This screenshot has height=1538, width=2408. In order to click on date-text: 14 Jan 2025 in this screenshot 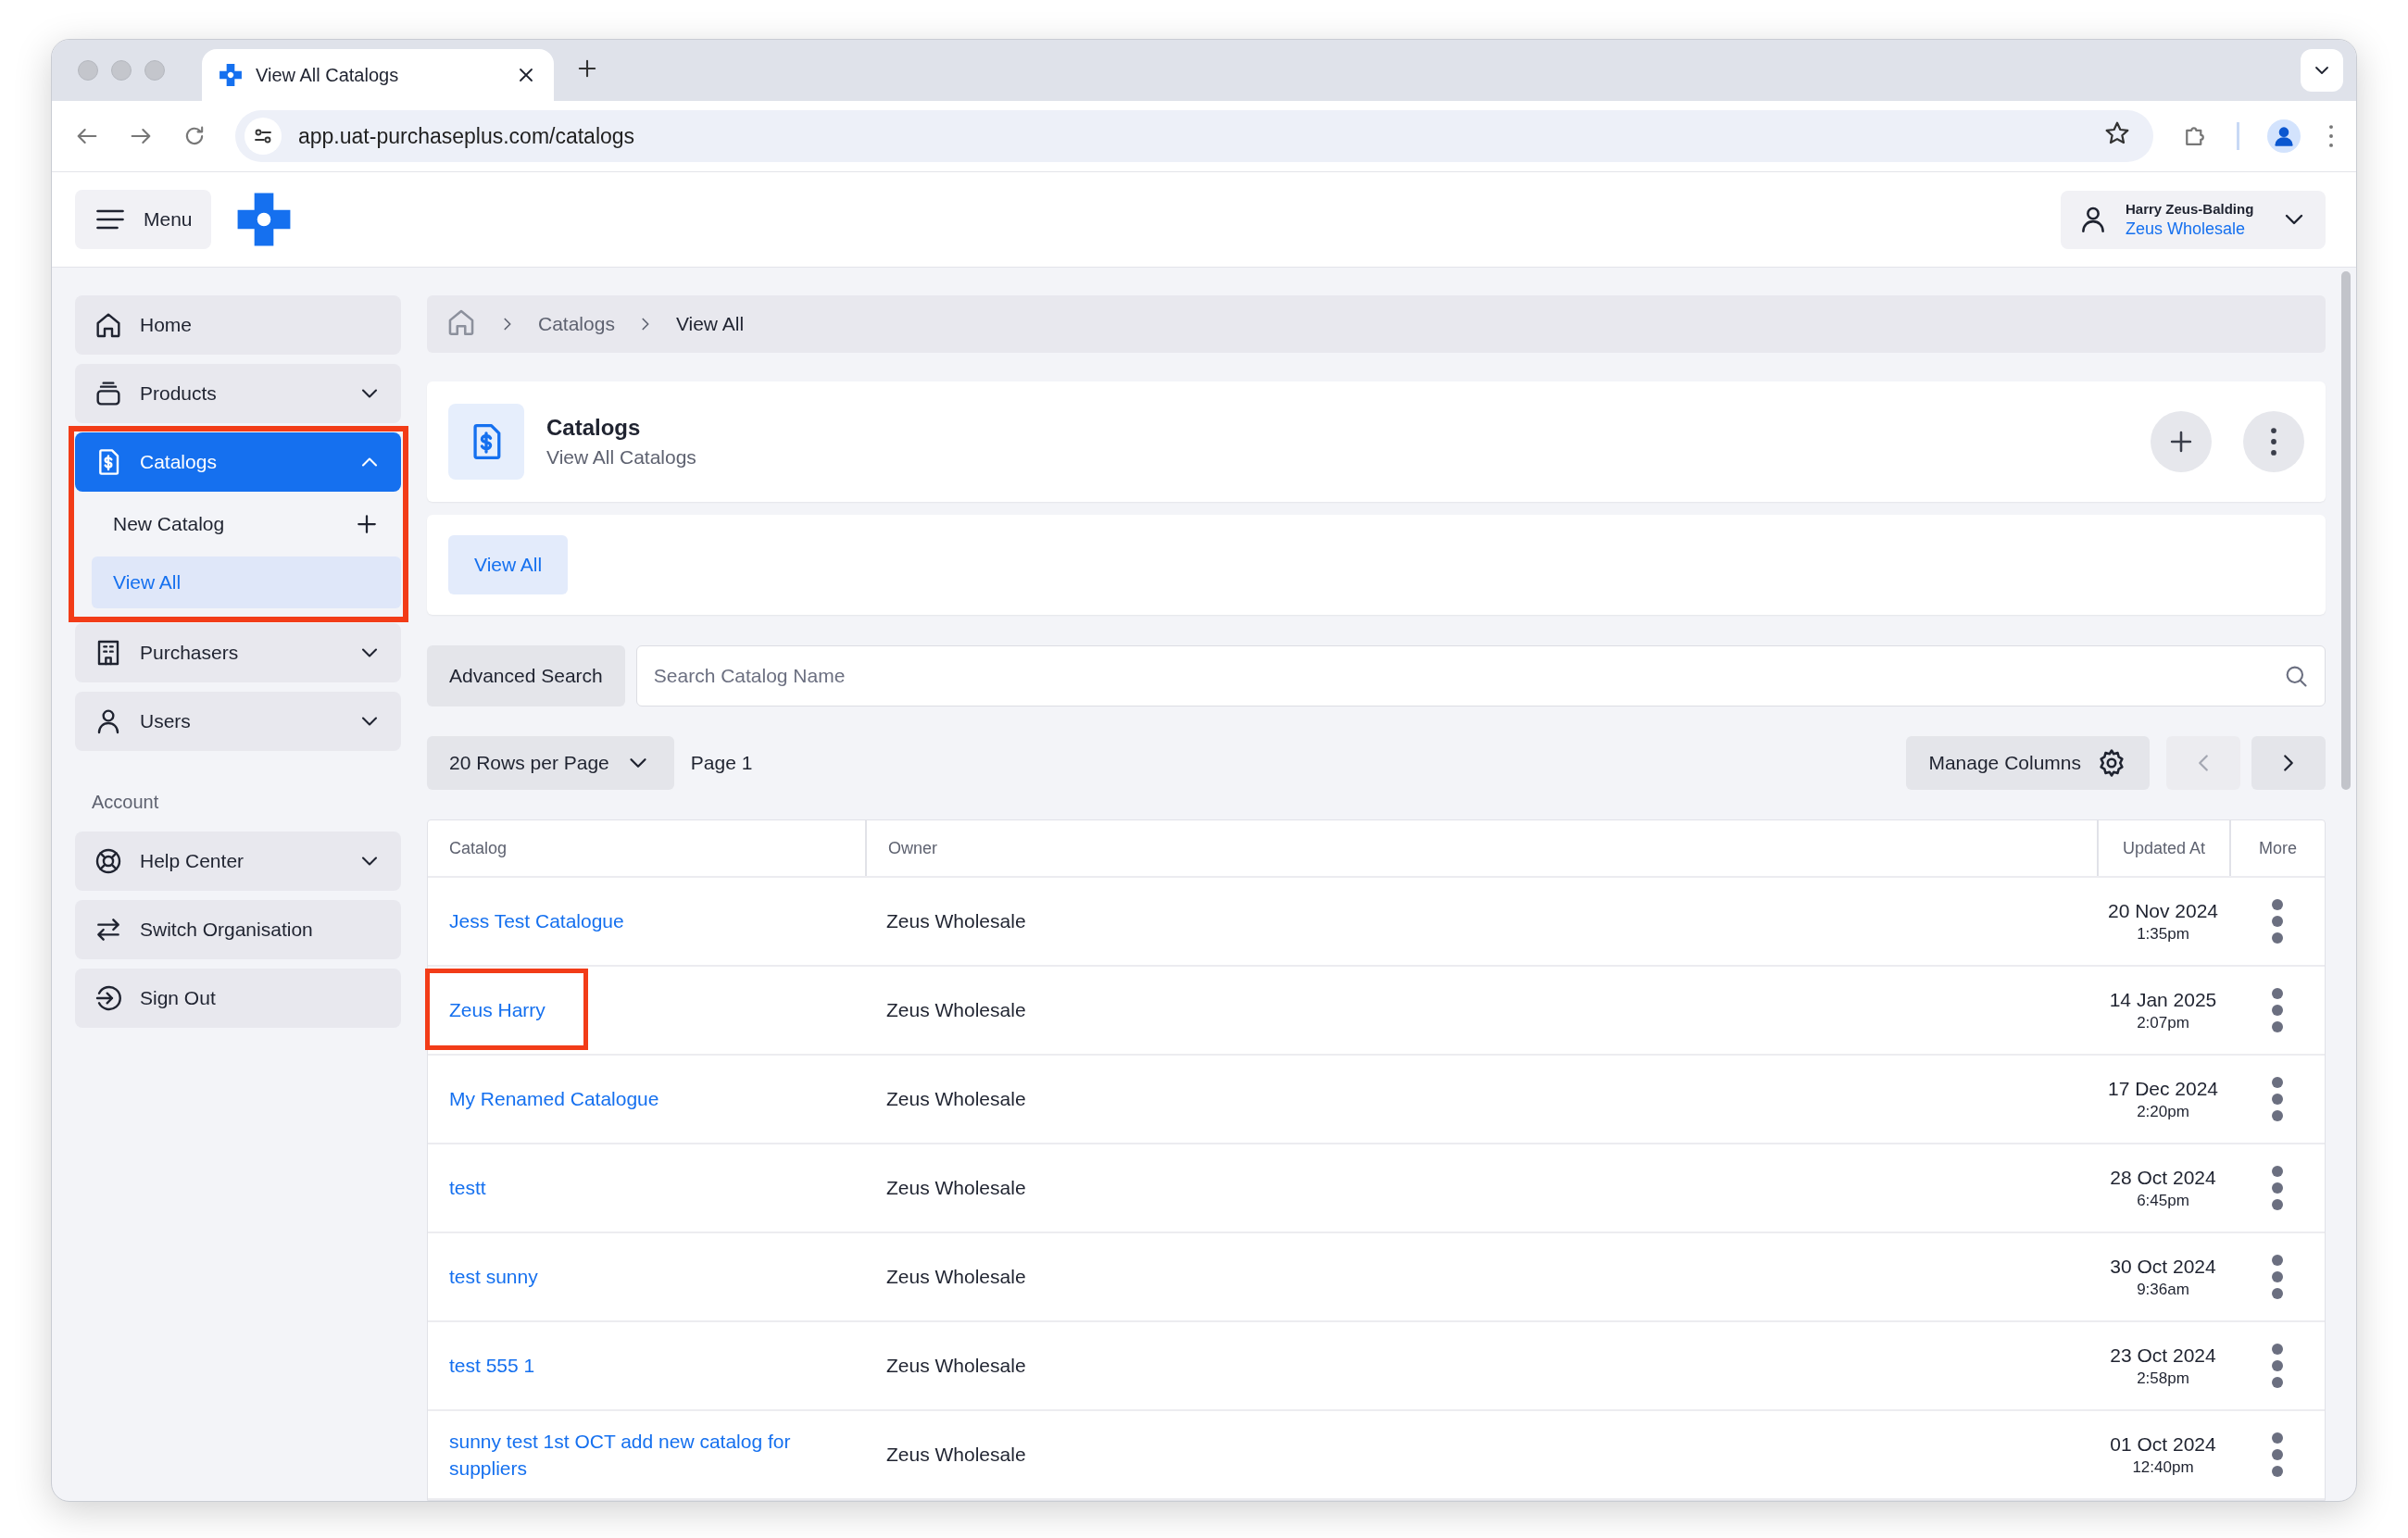, I will do `click(2163, 999)`.